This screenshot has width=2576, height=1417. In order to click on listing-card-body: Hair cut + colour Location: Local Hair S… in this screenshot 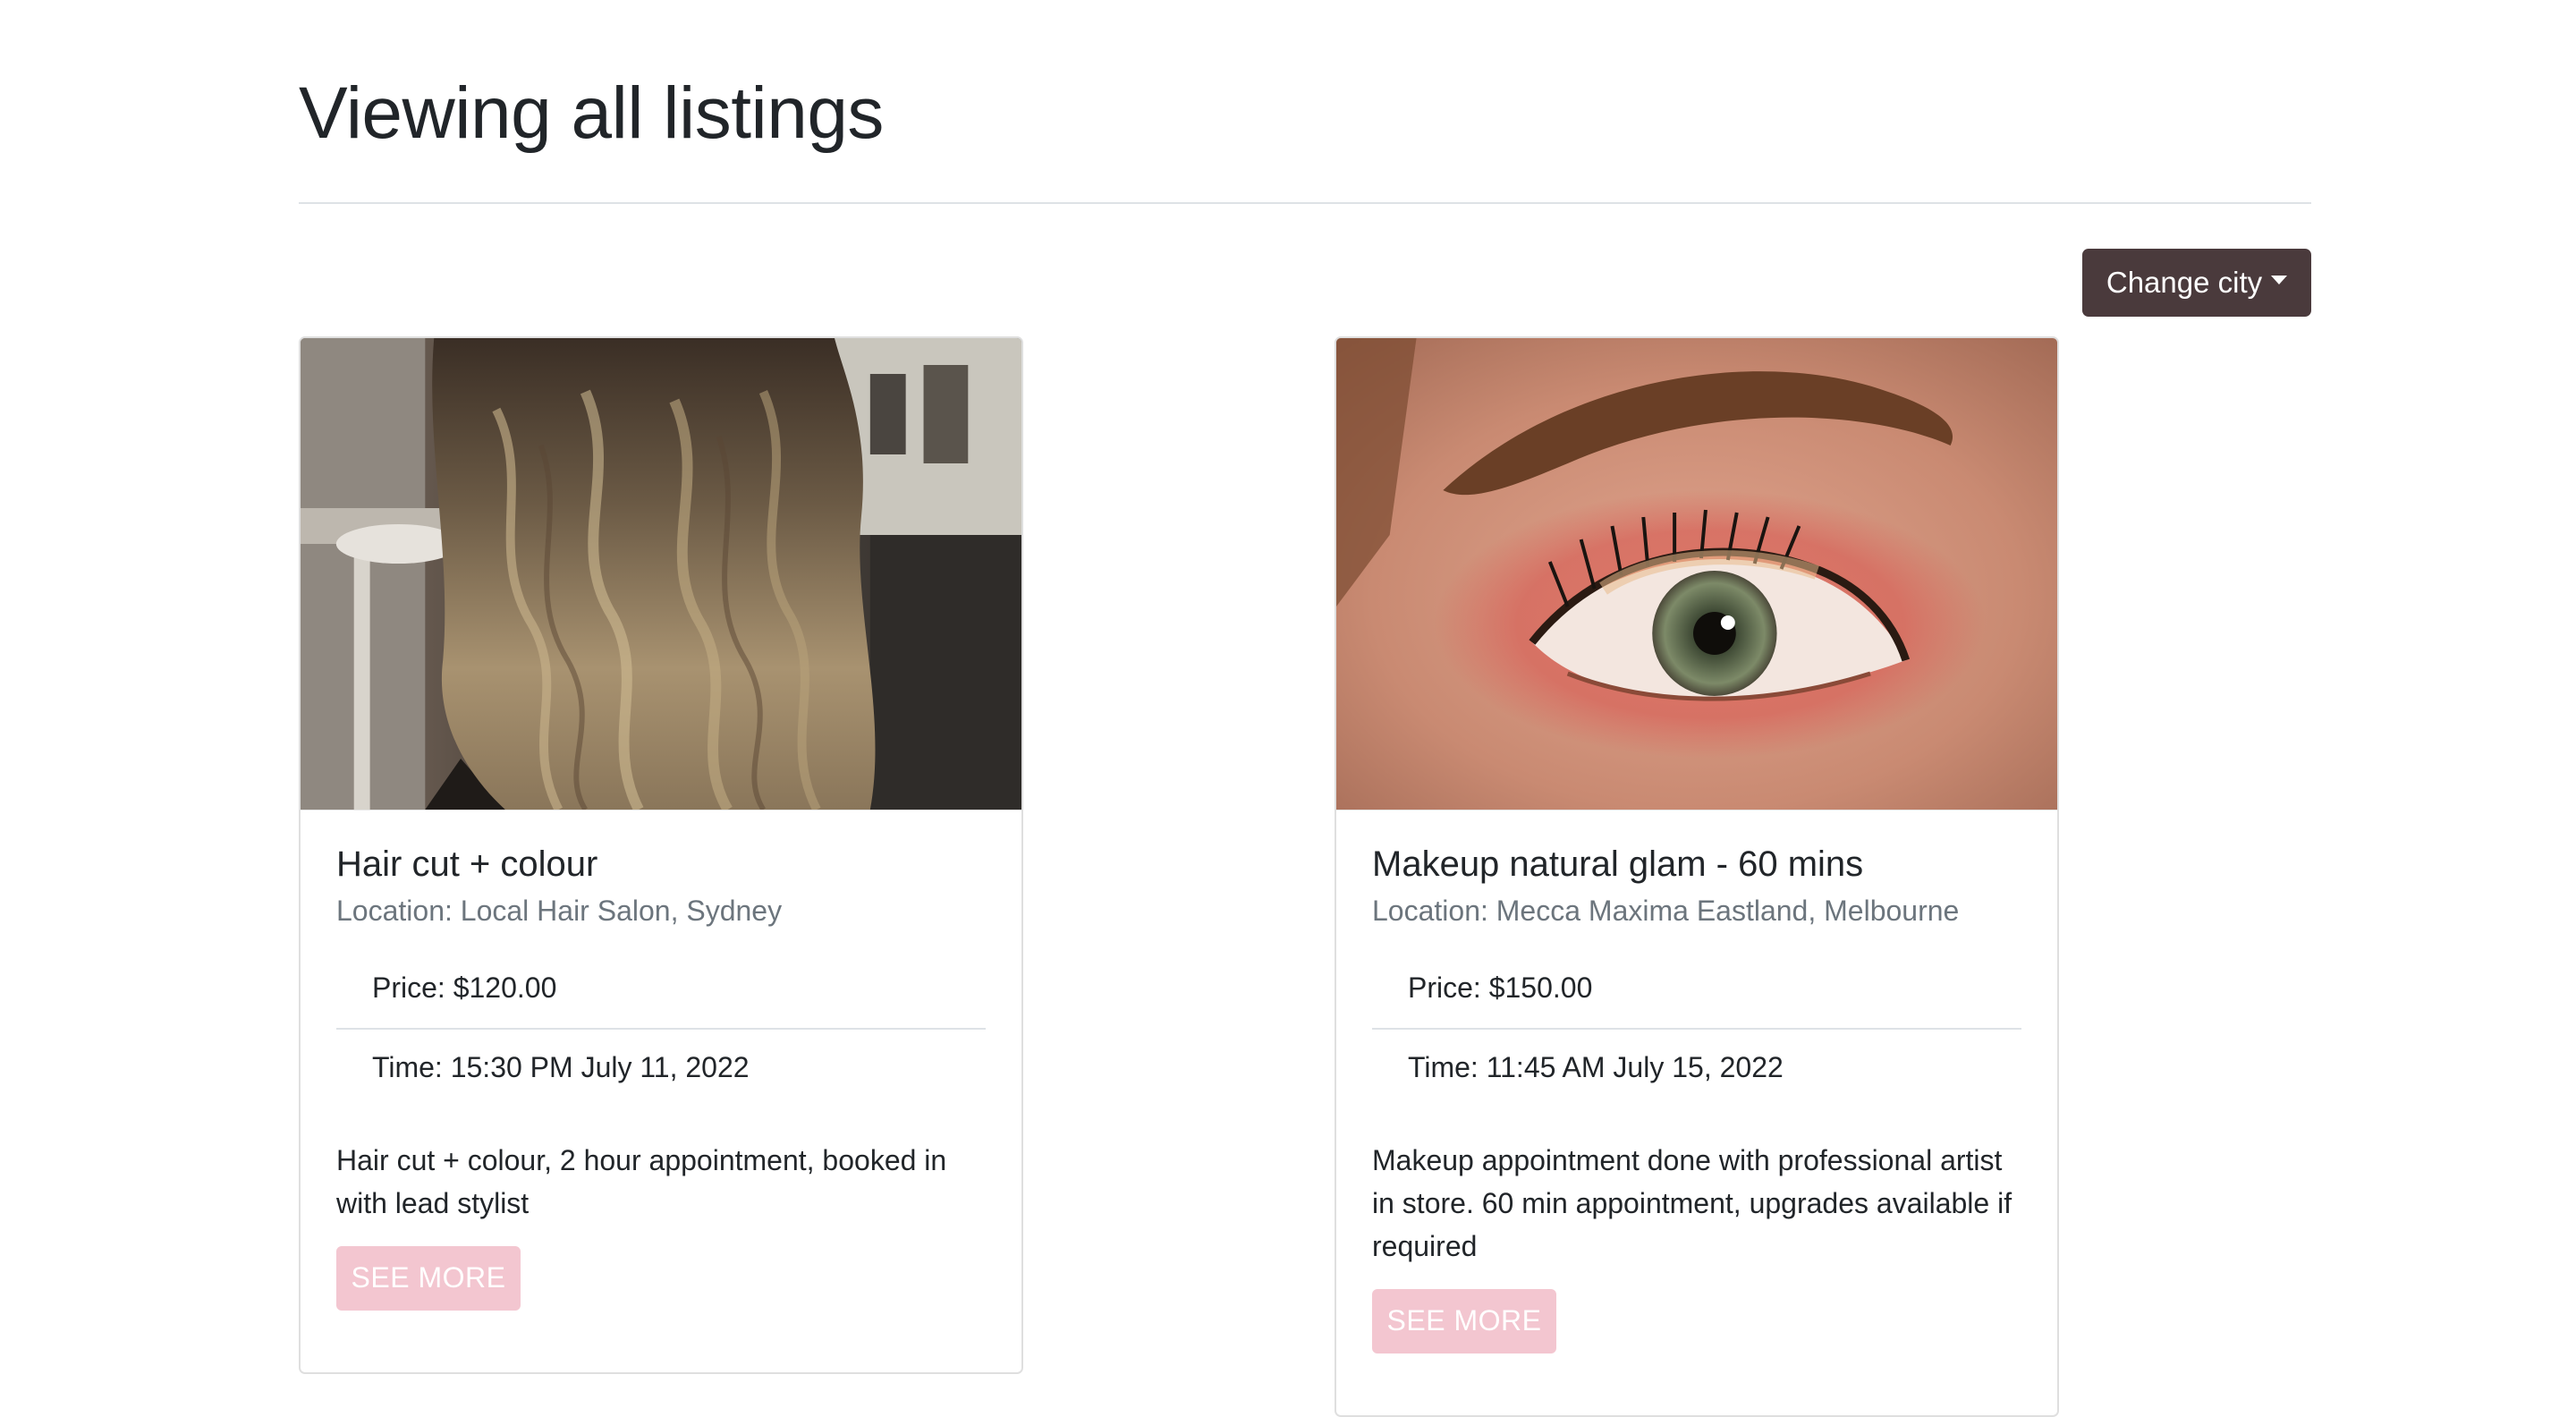, I will do `click(661, 1078)`.